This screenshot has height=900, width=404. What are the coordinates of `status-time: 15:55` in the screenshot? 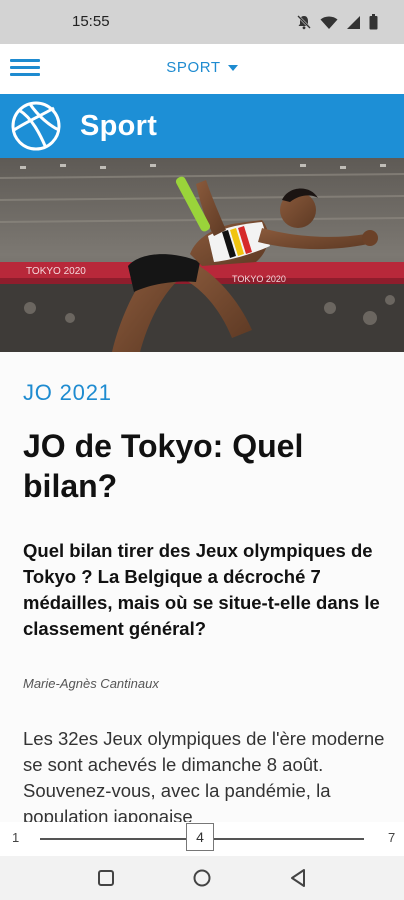 It's located at (91, 21).